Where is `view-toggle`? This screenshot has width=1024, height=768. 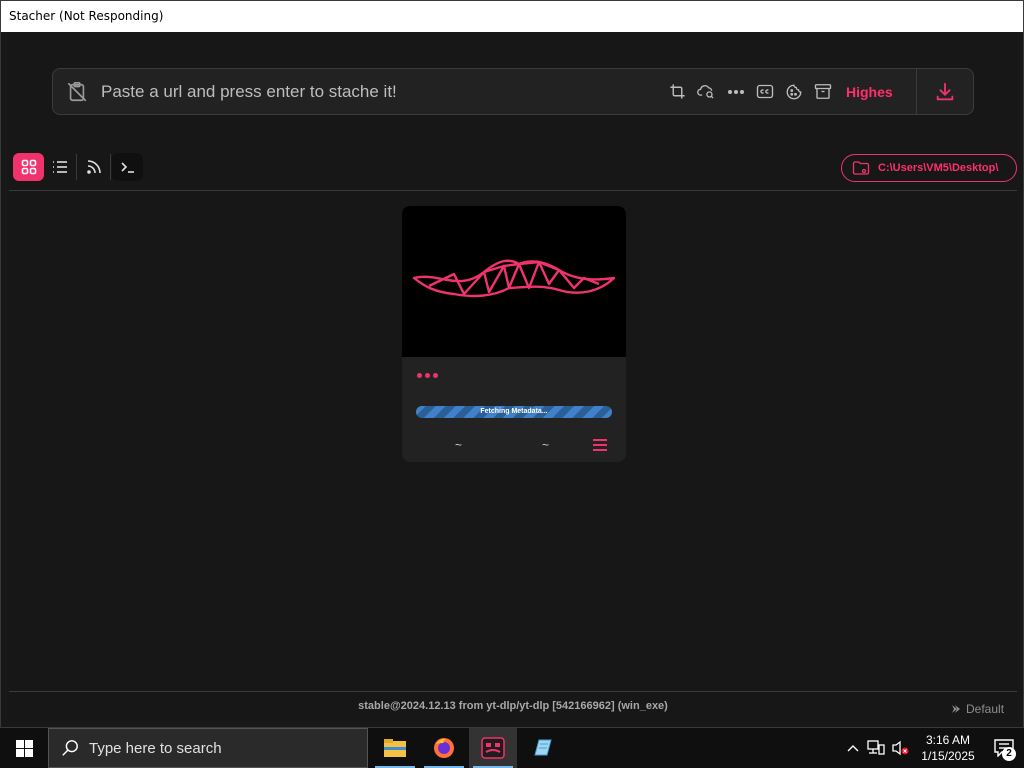
view-toggle is located at coordinates (78, 167).